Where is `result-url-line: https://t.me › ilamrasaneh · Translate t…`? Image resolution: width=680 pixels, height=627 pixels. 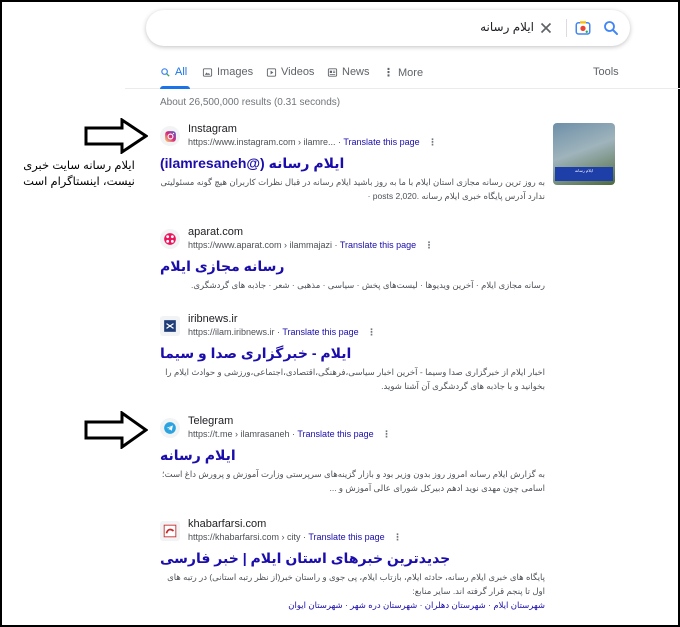
result-url-line: https://t.me › ilamrasaneh · Translate t… is located at coordinates (290, 434).